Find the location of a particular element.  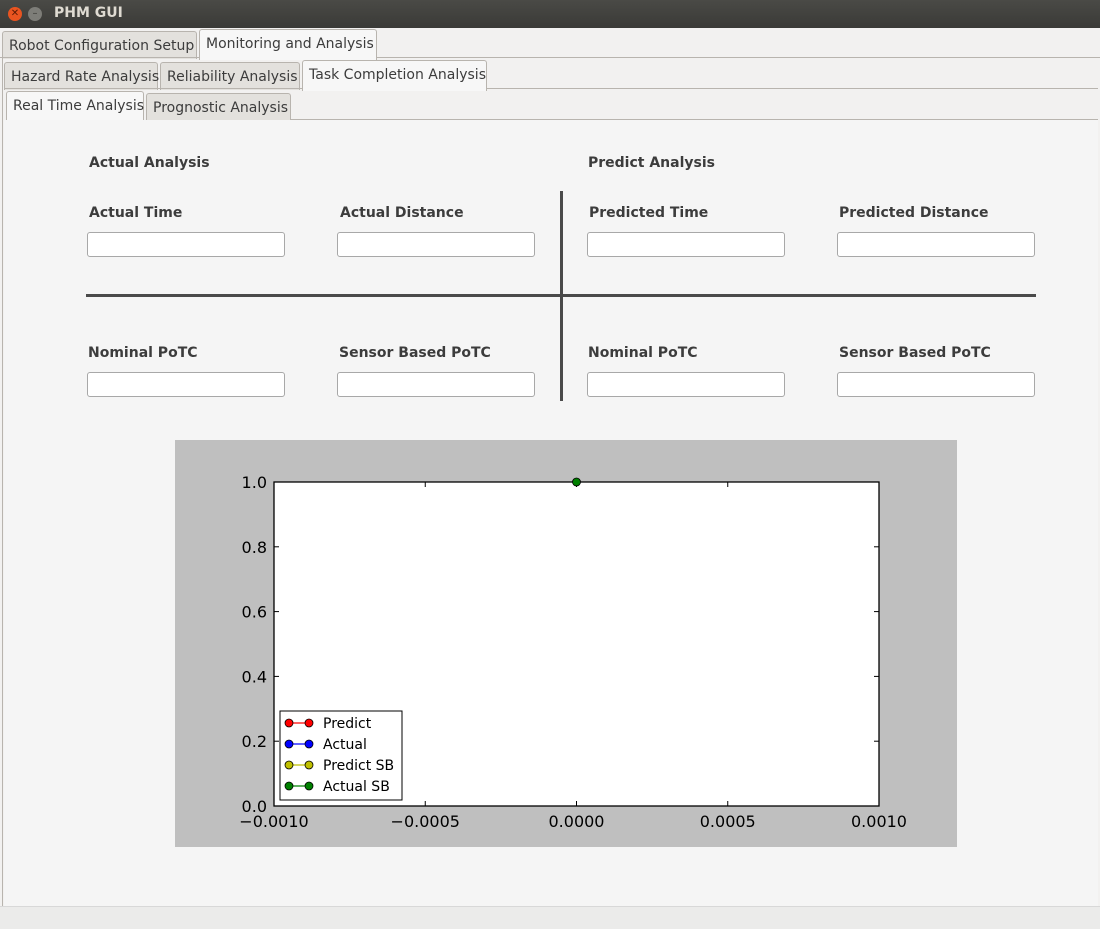

tab-prognostic-analysis: Prognostic Analysis is located at coordinates (218, 107).